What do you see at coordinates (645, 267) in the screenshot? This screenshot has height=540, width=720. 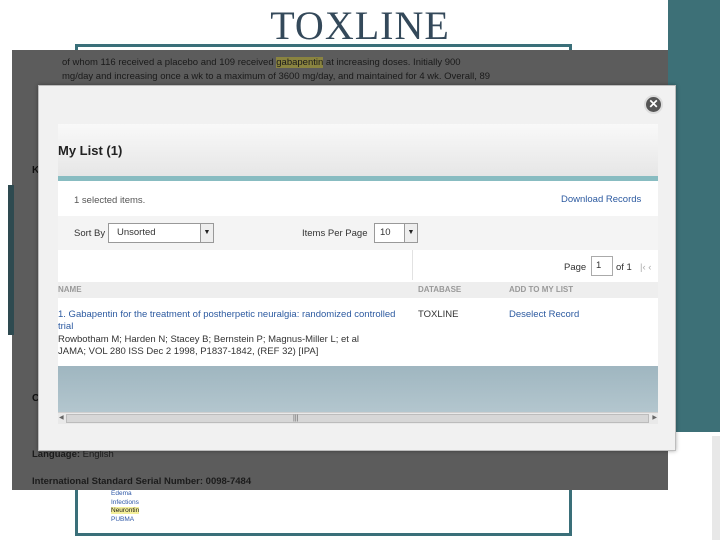 I see `first-page-nav-icon: |‹ ‹` at bounding box center [645, 267].